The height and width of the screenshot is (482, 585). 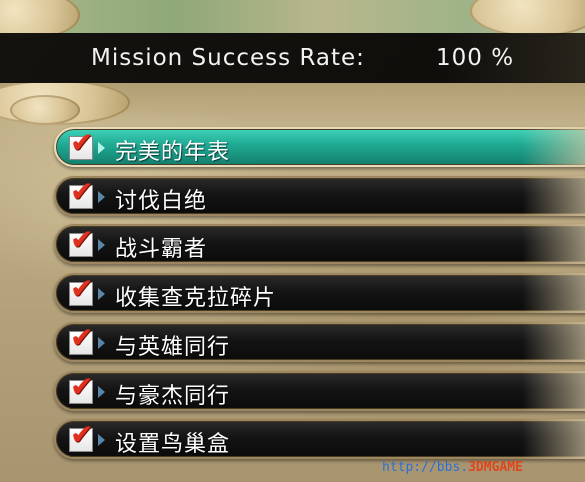 I want to click on mission-label: 收集查克拉碎片, so click(x=196, y=298).